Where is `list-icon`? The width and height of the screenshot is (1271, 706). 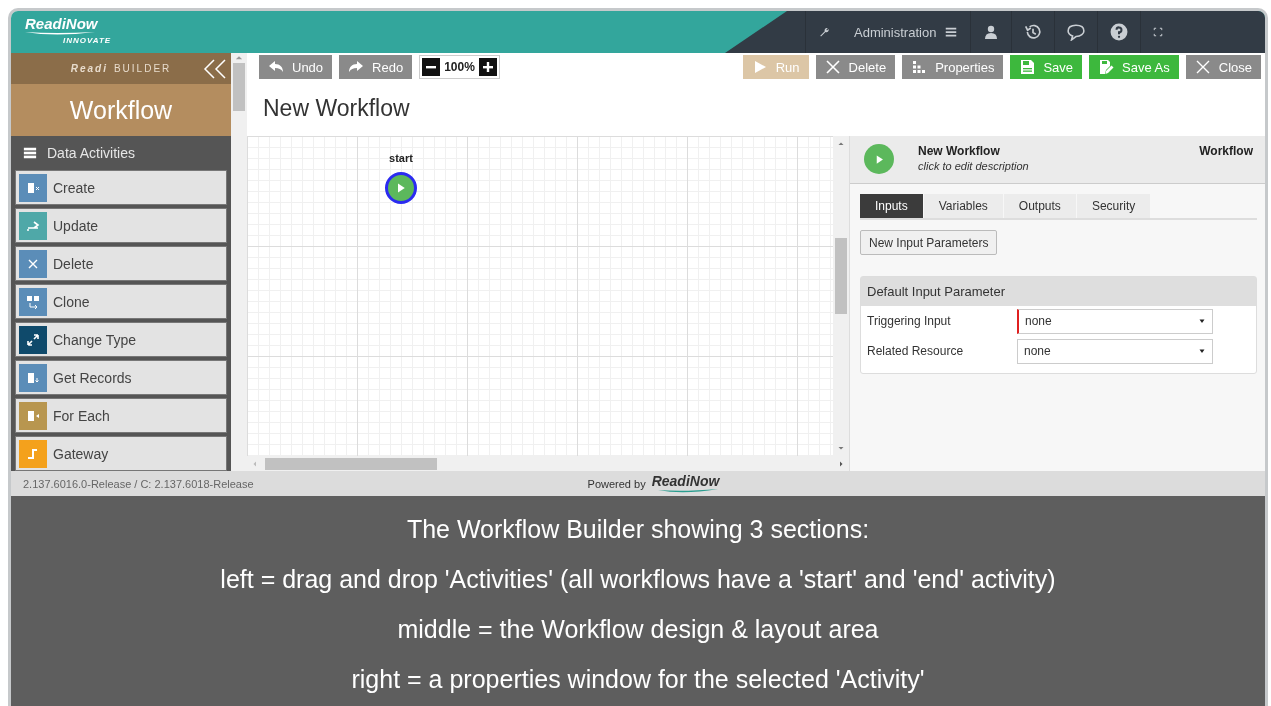 list-icon is located at coordinates (30, 153).